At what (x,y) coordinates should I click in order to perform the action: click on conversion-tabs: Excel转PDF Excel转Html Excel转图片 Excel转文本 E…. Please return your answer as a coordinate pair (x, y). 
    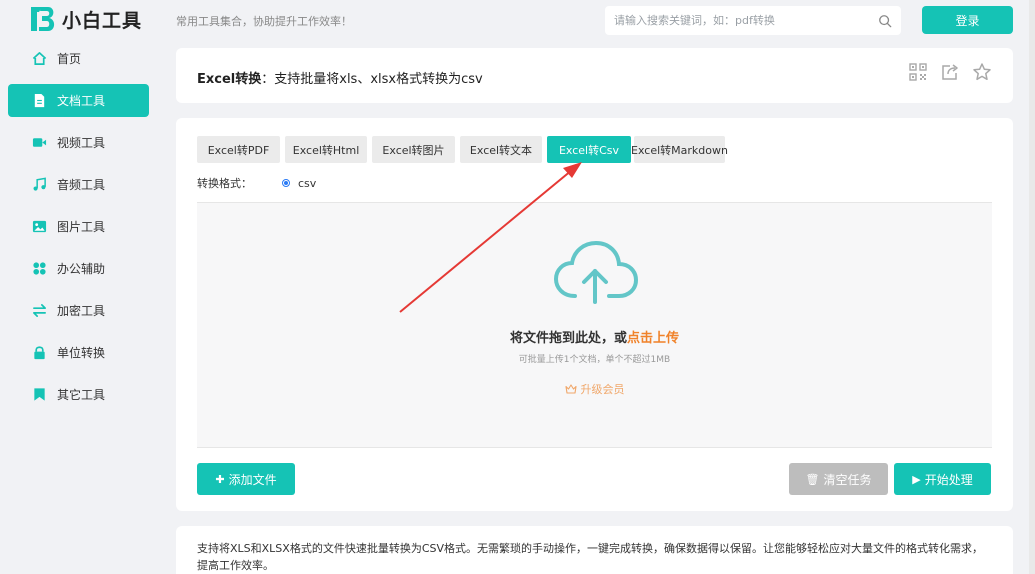
    Looking at the image, I should click on (463, 149).